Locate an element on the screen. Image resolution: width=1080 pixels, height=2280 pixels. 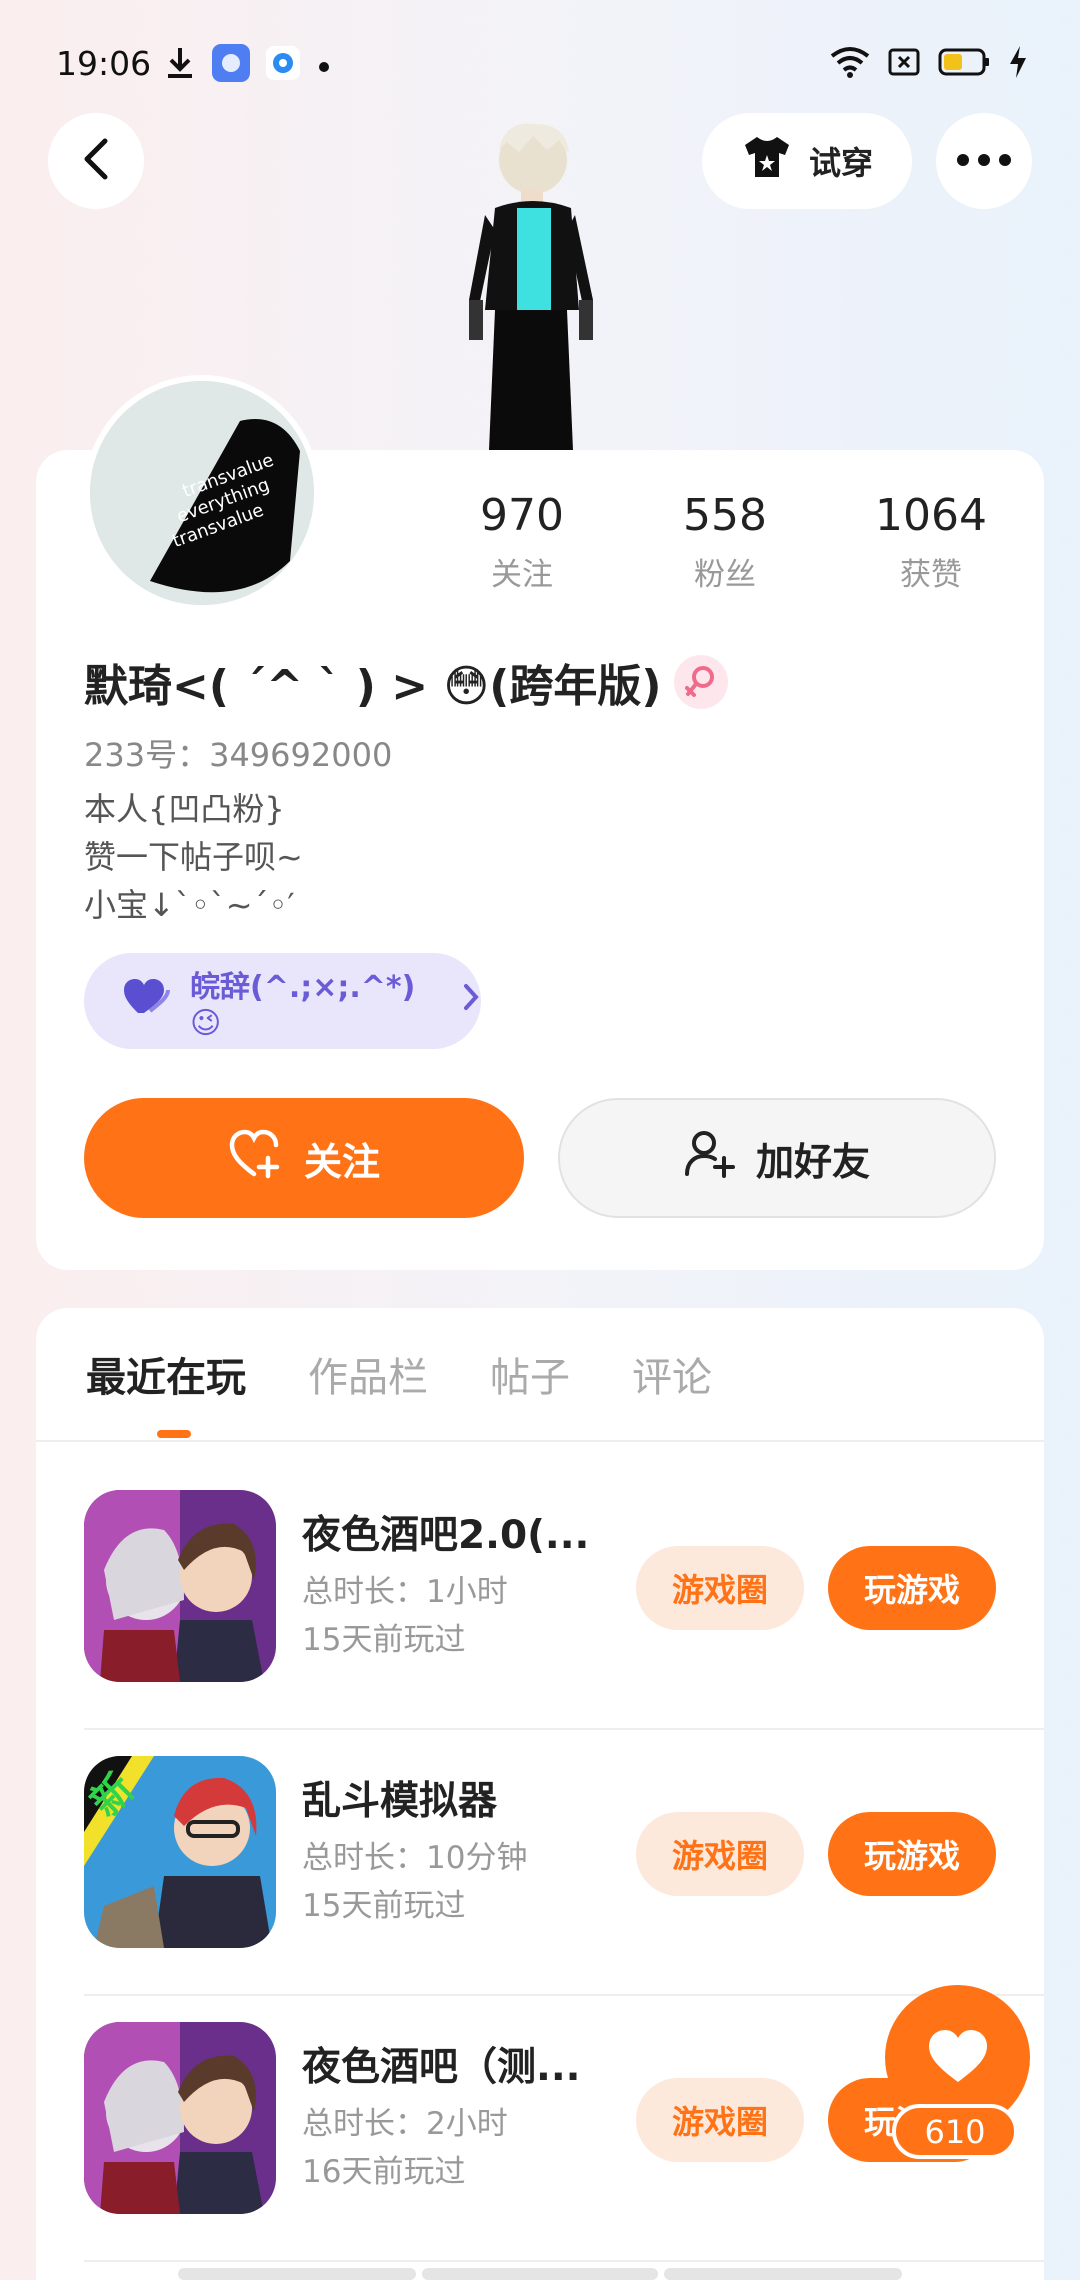
follow-button: 关注 is located at coordinates (304, 1158).